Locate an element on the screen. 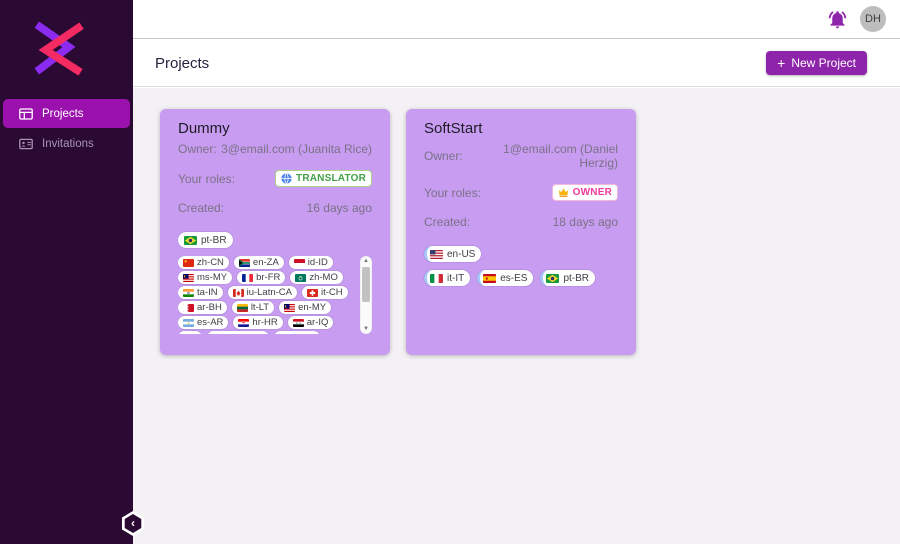  language-chip-en-ZA: en-ZA is located at coordinates (258, 262).